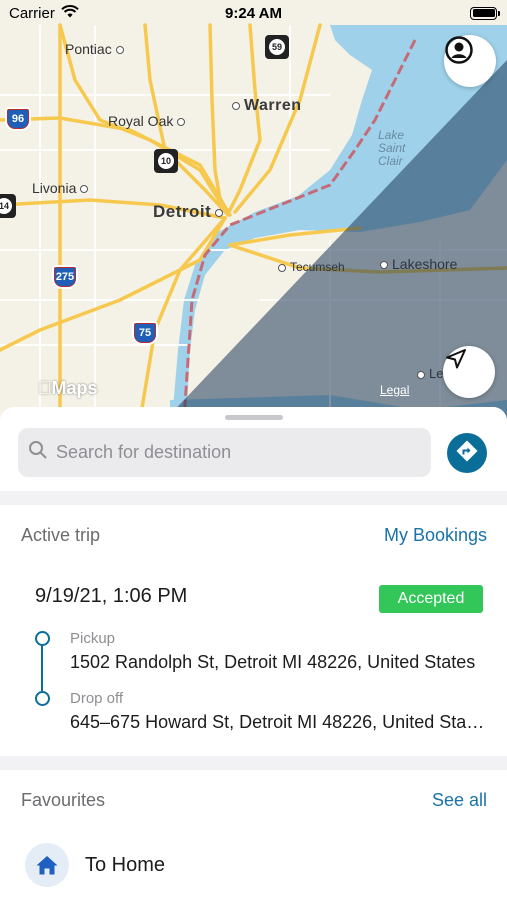  What do you see at coordinates (253, 13) in the screenshot?
I see `status-bar: Carrier 9:24 AM` at bounding box center [253, 13].